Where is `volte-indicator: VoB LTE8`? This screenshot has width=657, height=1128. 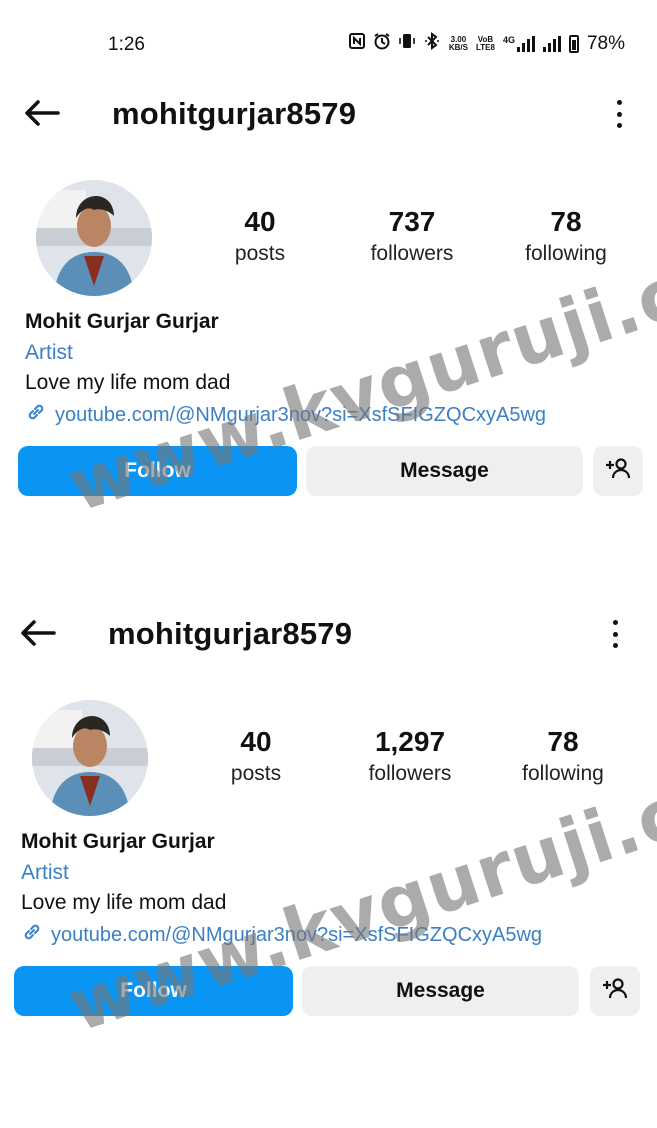
volte-indicator: VoB LTE8 is located at coordinates (485, 43).